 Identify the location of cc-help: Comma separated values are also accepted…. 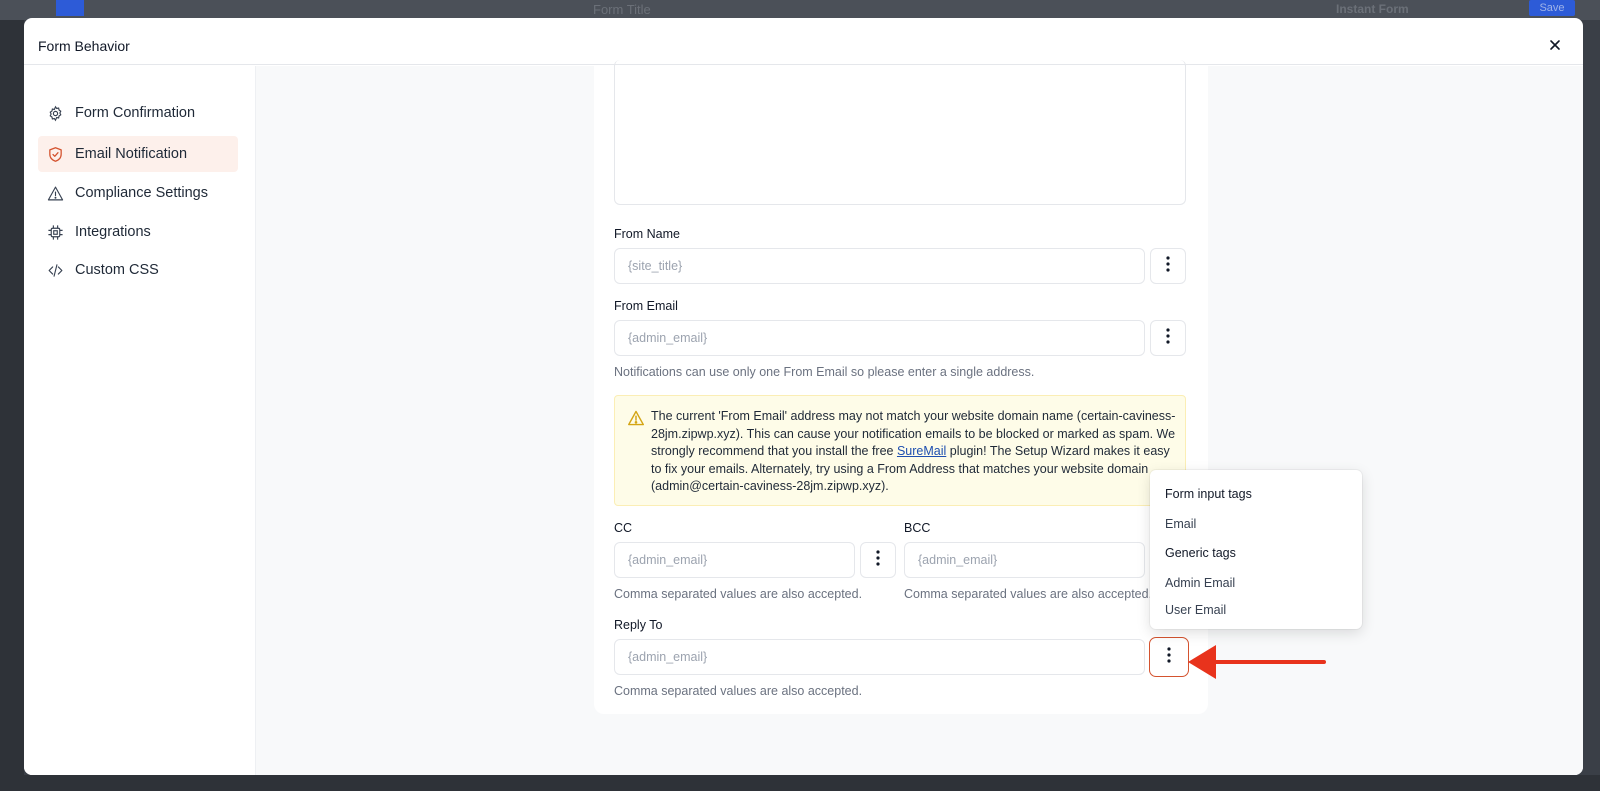
(738, 594).